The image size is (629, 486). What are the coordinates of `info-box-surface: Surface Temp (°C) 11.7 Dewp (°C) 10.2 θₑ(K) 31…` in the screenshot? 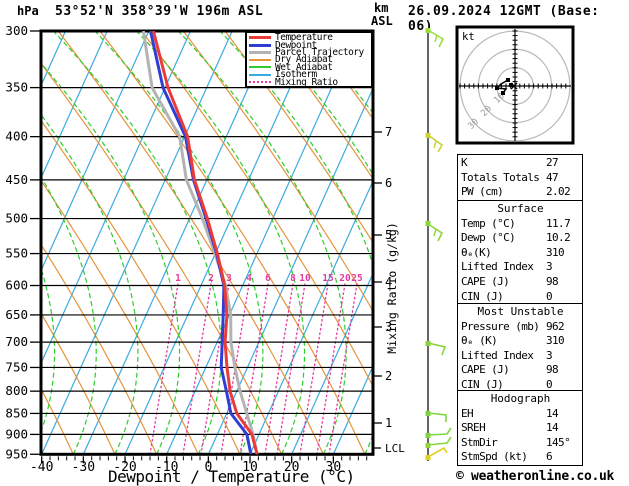 It's located at (520, 253).